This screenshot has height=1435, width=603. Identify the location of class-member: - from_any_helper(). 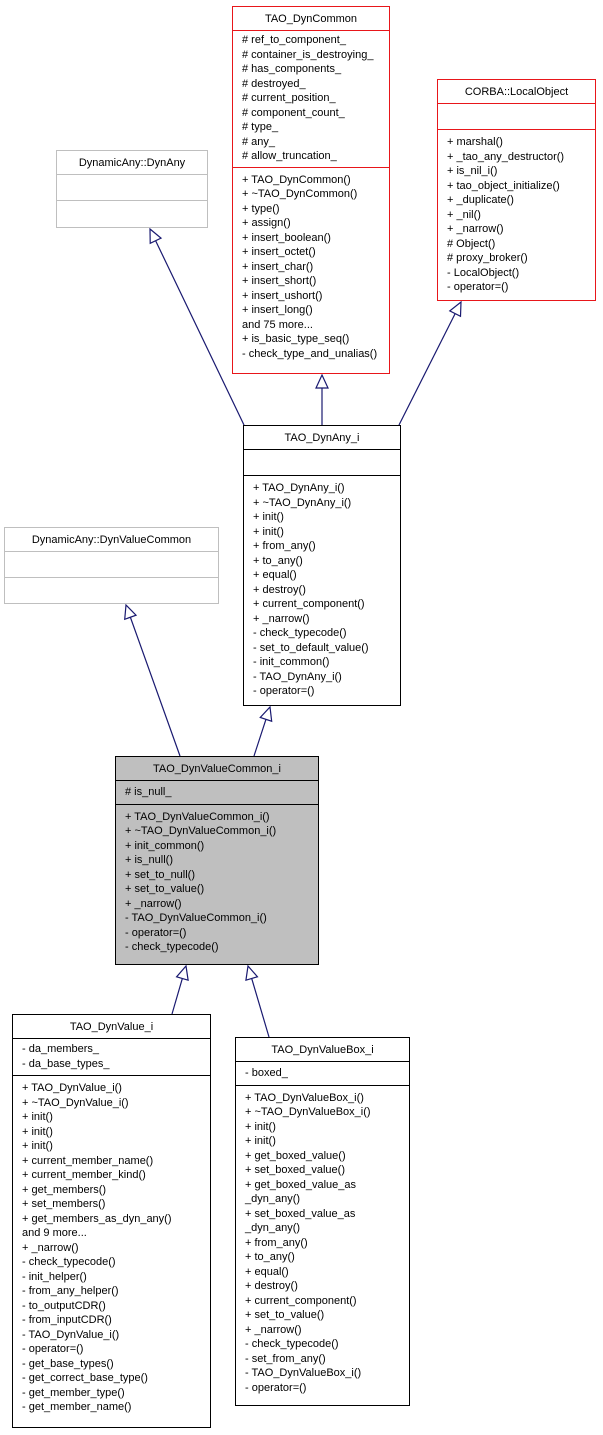
(112, 1291).